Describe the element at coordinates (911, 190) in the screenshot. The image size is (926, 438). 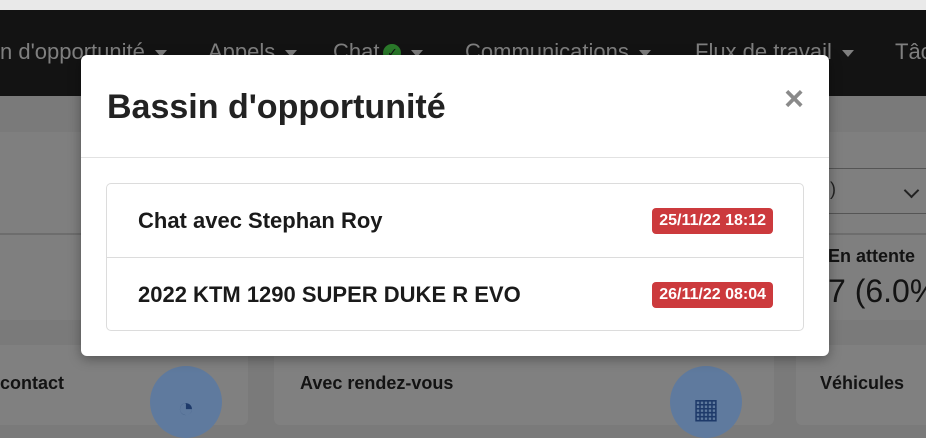
I see `chevron-down-icon` at that location.